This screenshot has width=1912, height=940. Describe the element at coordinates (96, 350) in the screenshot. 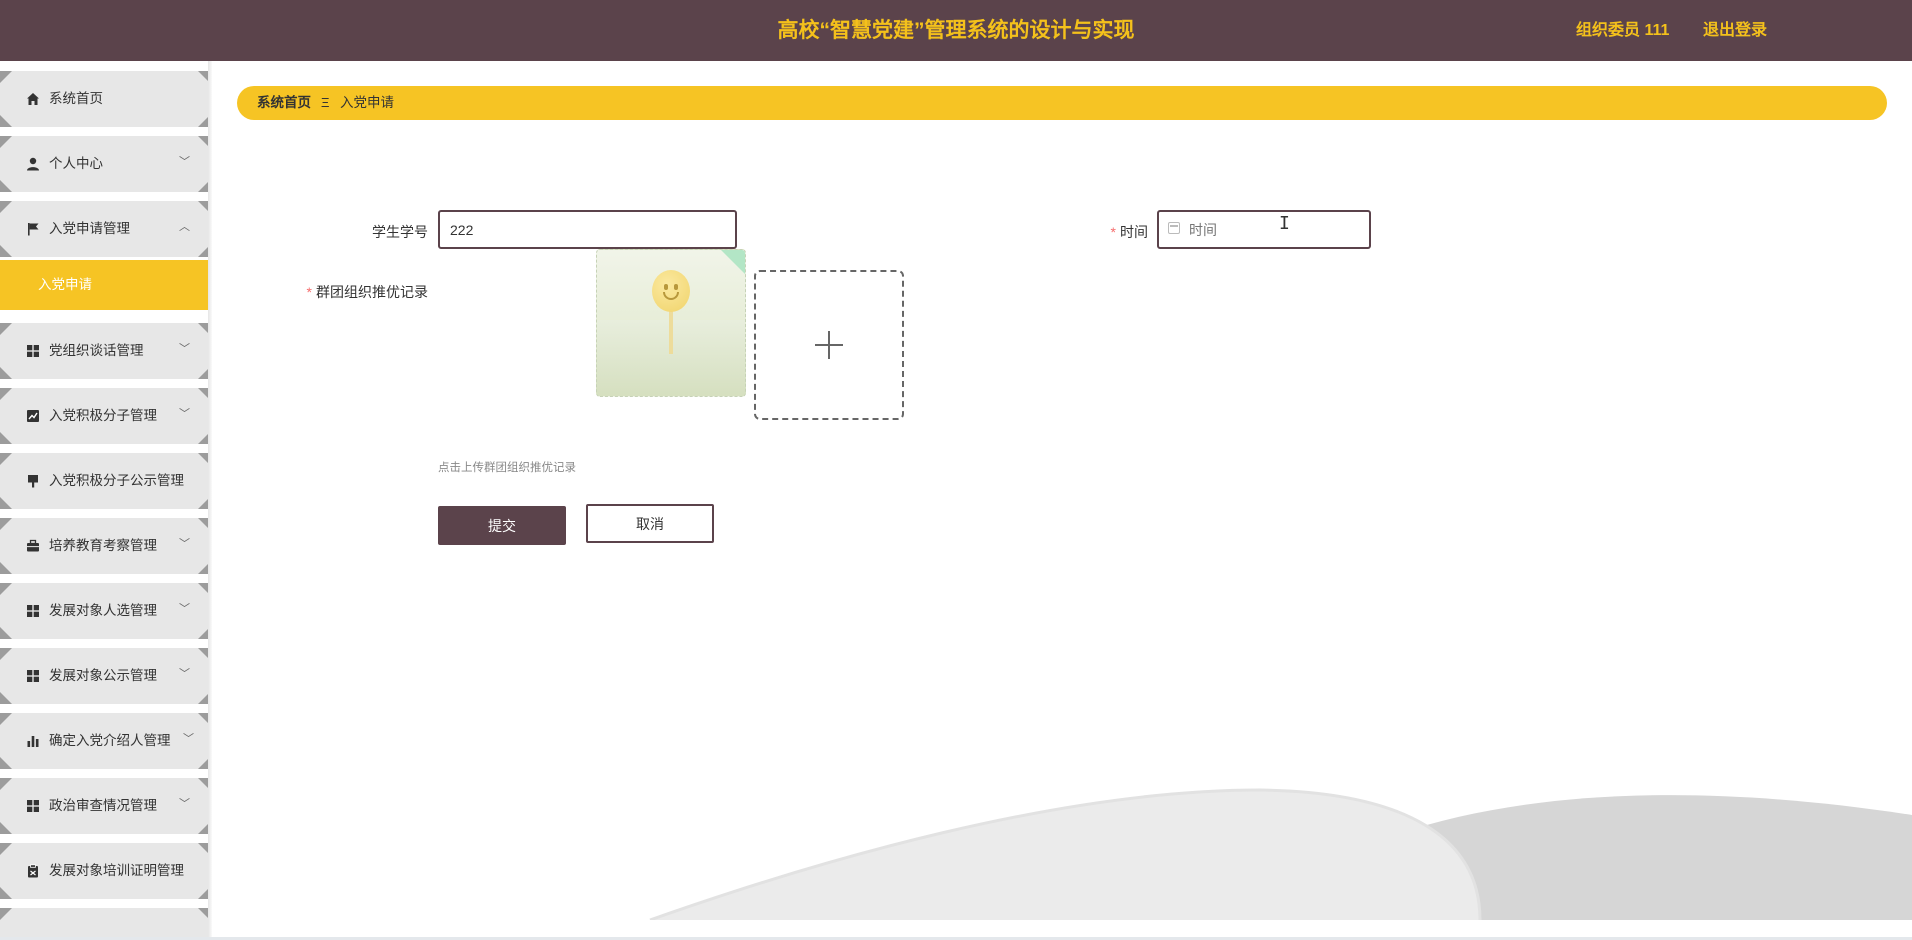

I see `sidebar-item-label: 党组织谈话管理` at that location.